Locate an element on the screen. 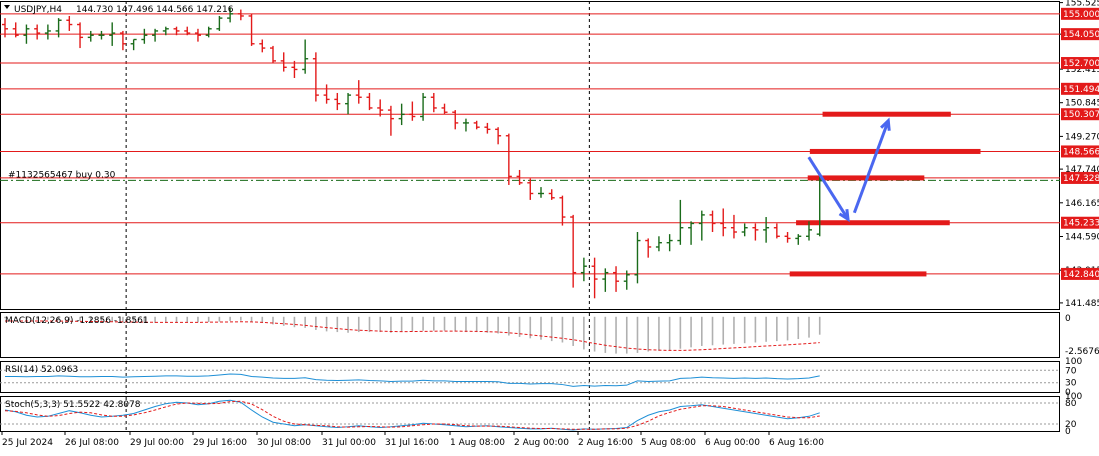 The height and width of the screenshot is (456, 1099). time-label-8: 2 Aug 00:00 is located at coordinates (541, 443).